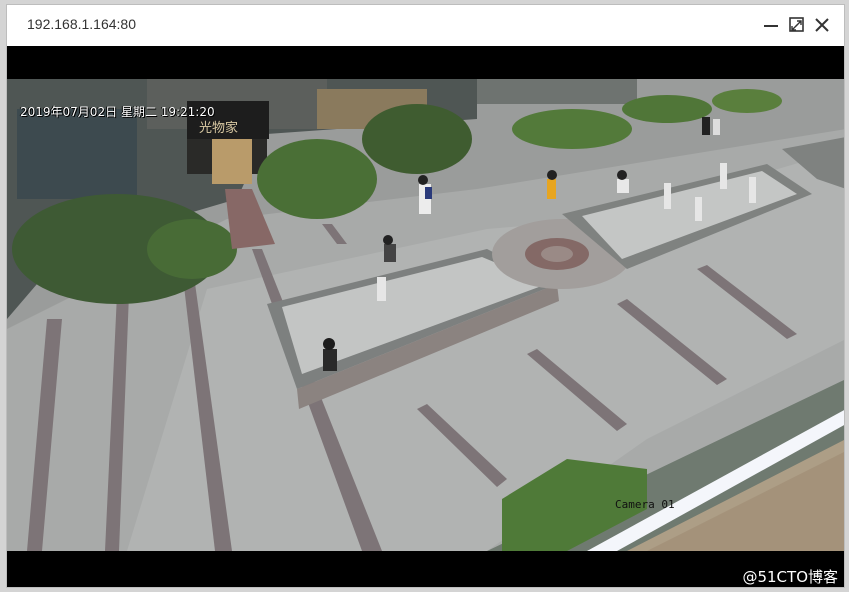 The image size is (849, 592). Describe the element at coordinates (425, 25) in the screenshot. I see `title-bar: 192.168.1.164:80` at that location.